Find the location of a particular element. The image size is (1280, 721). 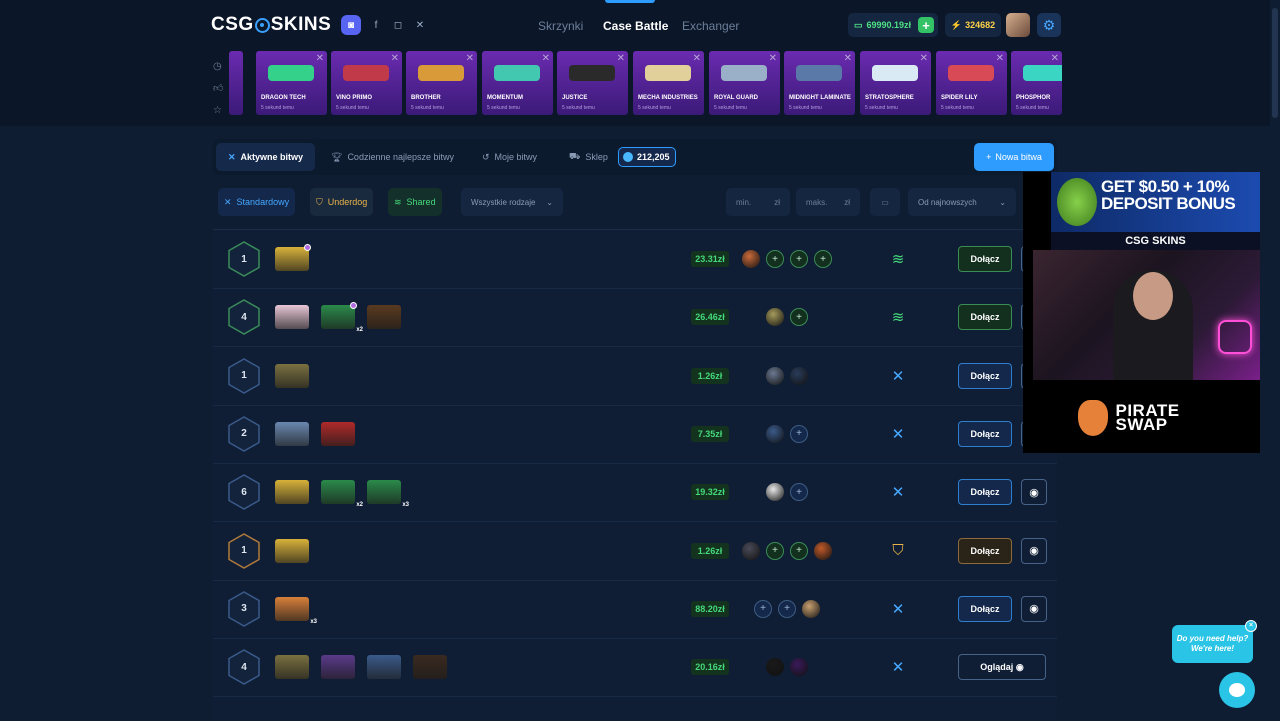

points-display: ⚡ 324682 is located at coordinates (973, 25).